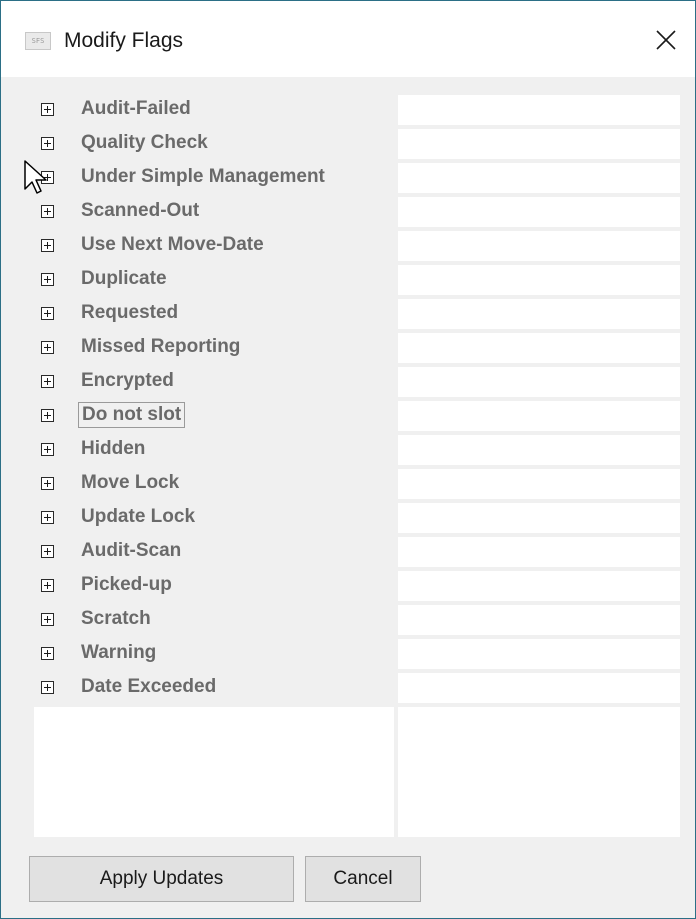  I want to click on flag-row: Move Lock, so click(214, 484).